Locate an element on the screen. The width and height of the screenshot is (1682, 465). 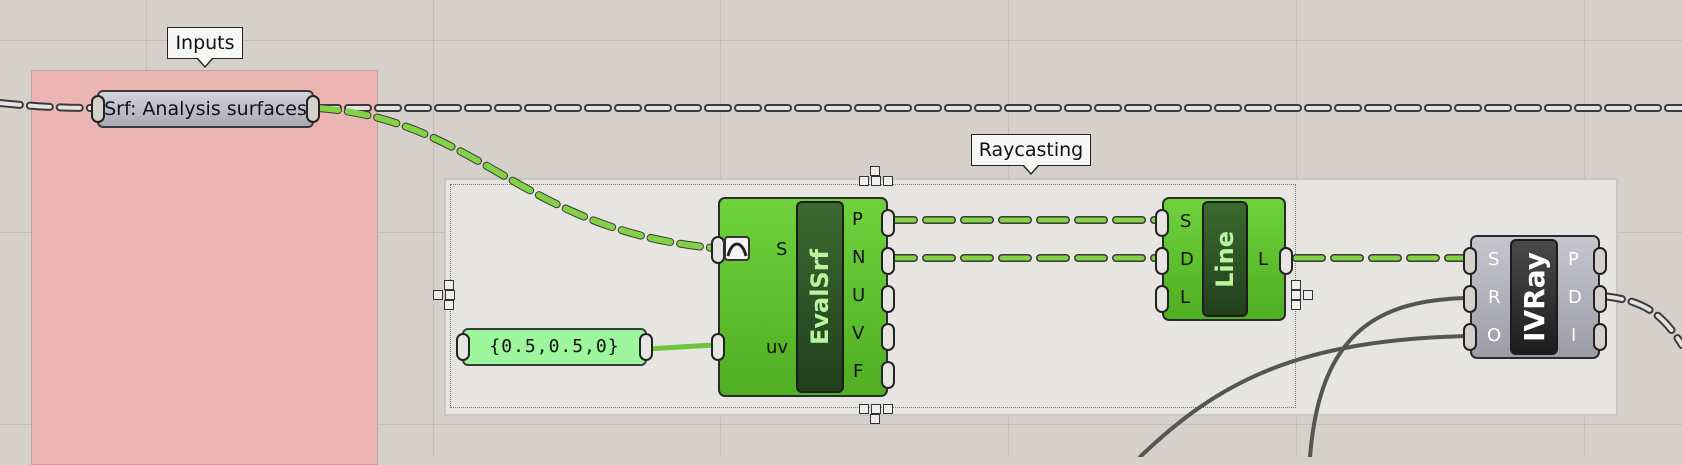
ivray-core: IVRay is located at coordinates (1534, 297).